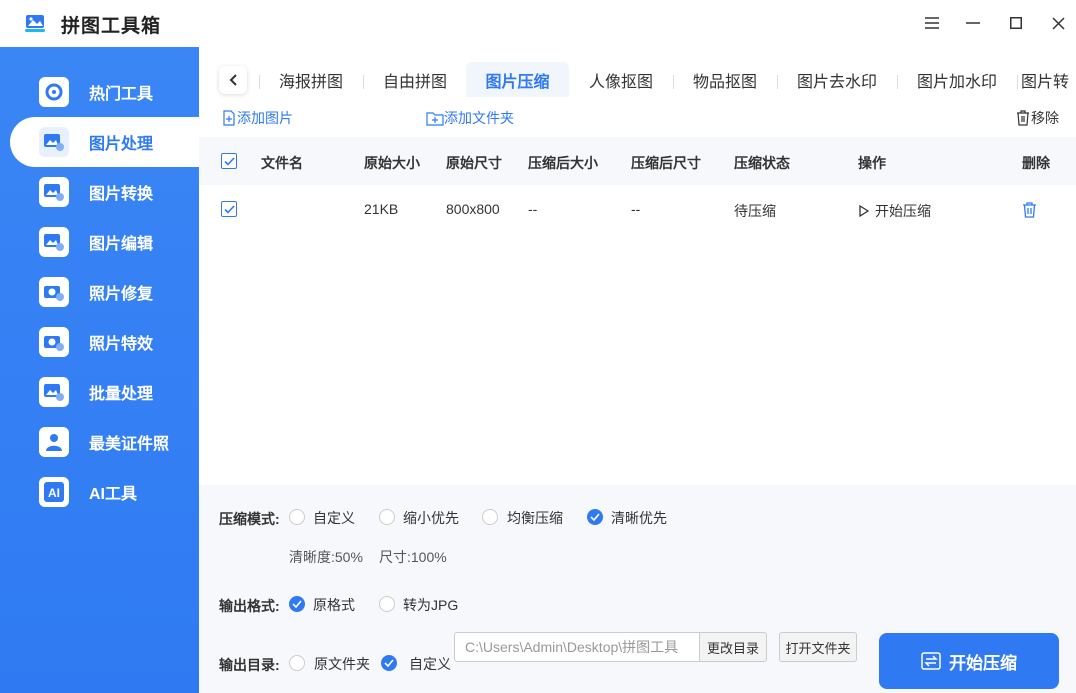 The image size is (1076, 693). What do you see at coordinates (818, 647) in the screenshot?
I see `open-folder-button: 打开文件夹` at bounding box center [818, 647].